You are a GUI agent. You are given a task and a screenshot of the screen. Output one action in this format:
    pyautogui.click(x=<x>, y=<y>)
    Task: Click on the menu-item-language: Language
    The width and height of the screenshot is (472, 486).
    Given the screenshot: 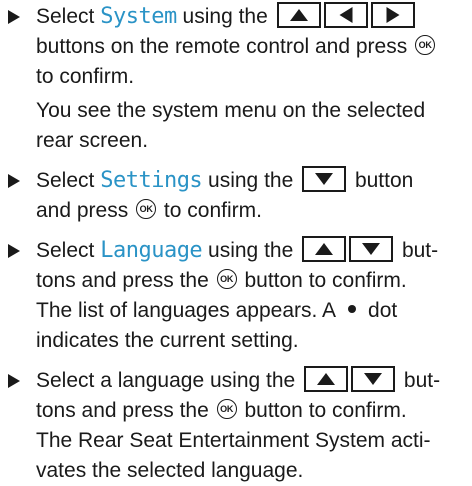 What is the action you would take?
    pyautogui.click(x=151, y=250)
    